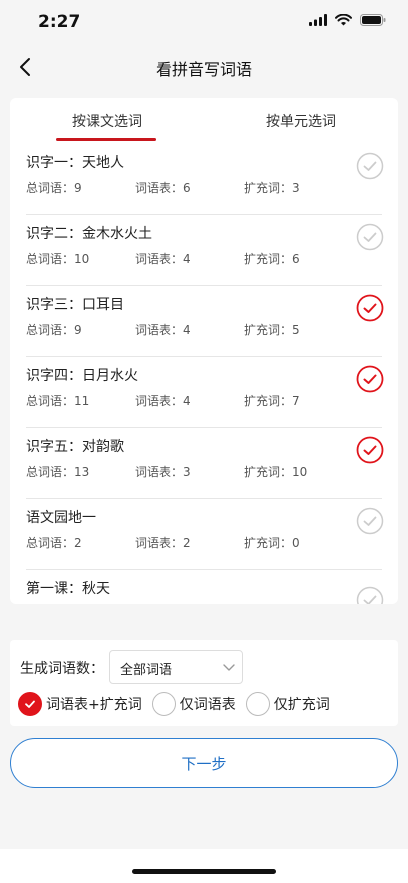  Describe the element at coordinates (163, 543) in the screenshot. I see `table-count: 词语表：2` at that location.